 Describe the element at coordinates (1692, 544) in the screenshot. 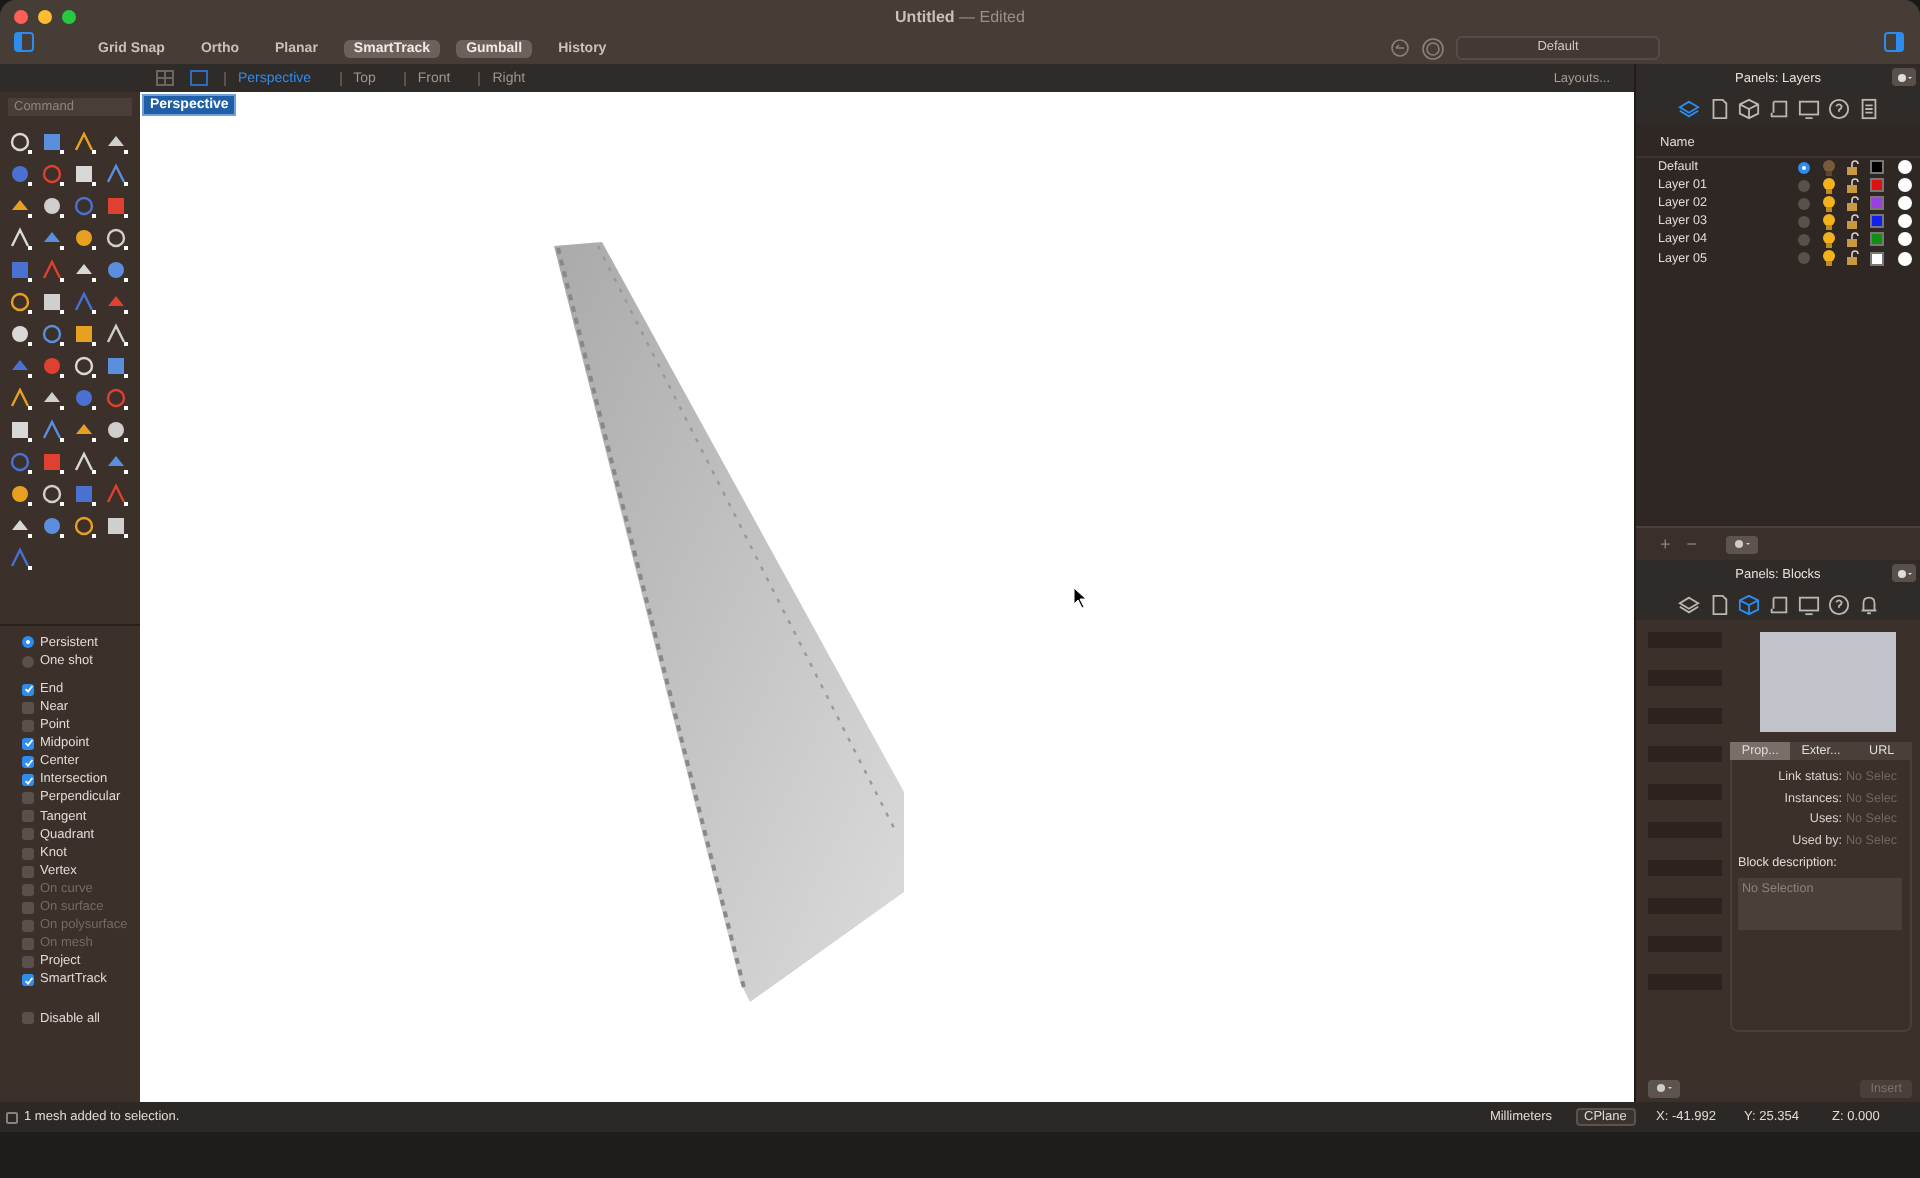

I see `remove-layer-button: −` at that location.